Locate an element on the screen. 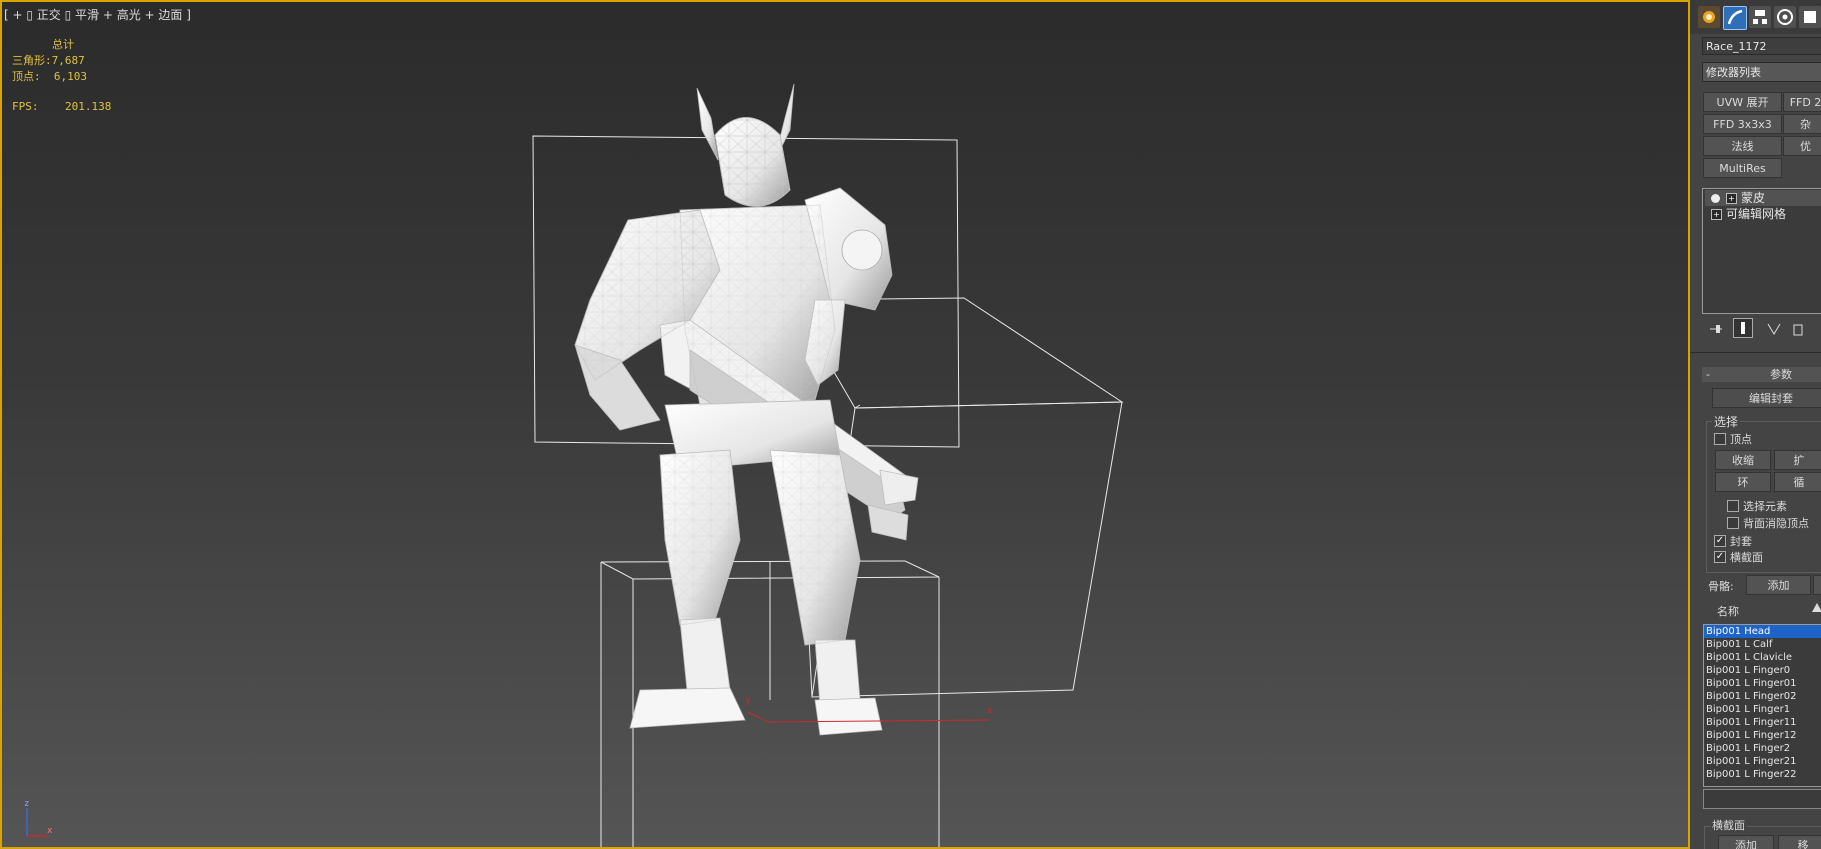 The width and height of the screenshot is (1821, 849). bone-list-item: Bip001 L Finger21 is located at coordinates (1762, 761).